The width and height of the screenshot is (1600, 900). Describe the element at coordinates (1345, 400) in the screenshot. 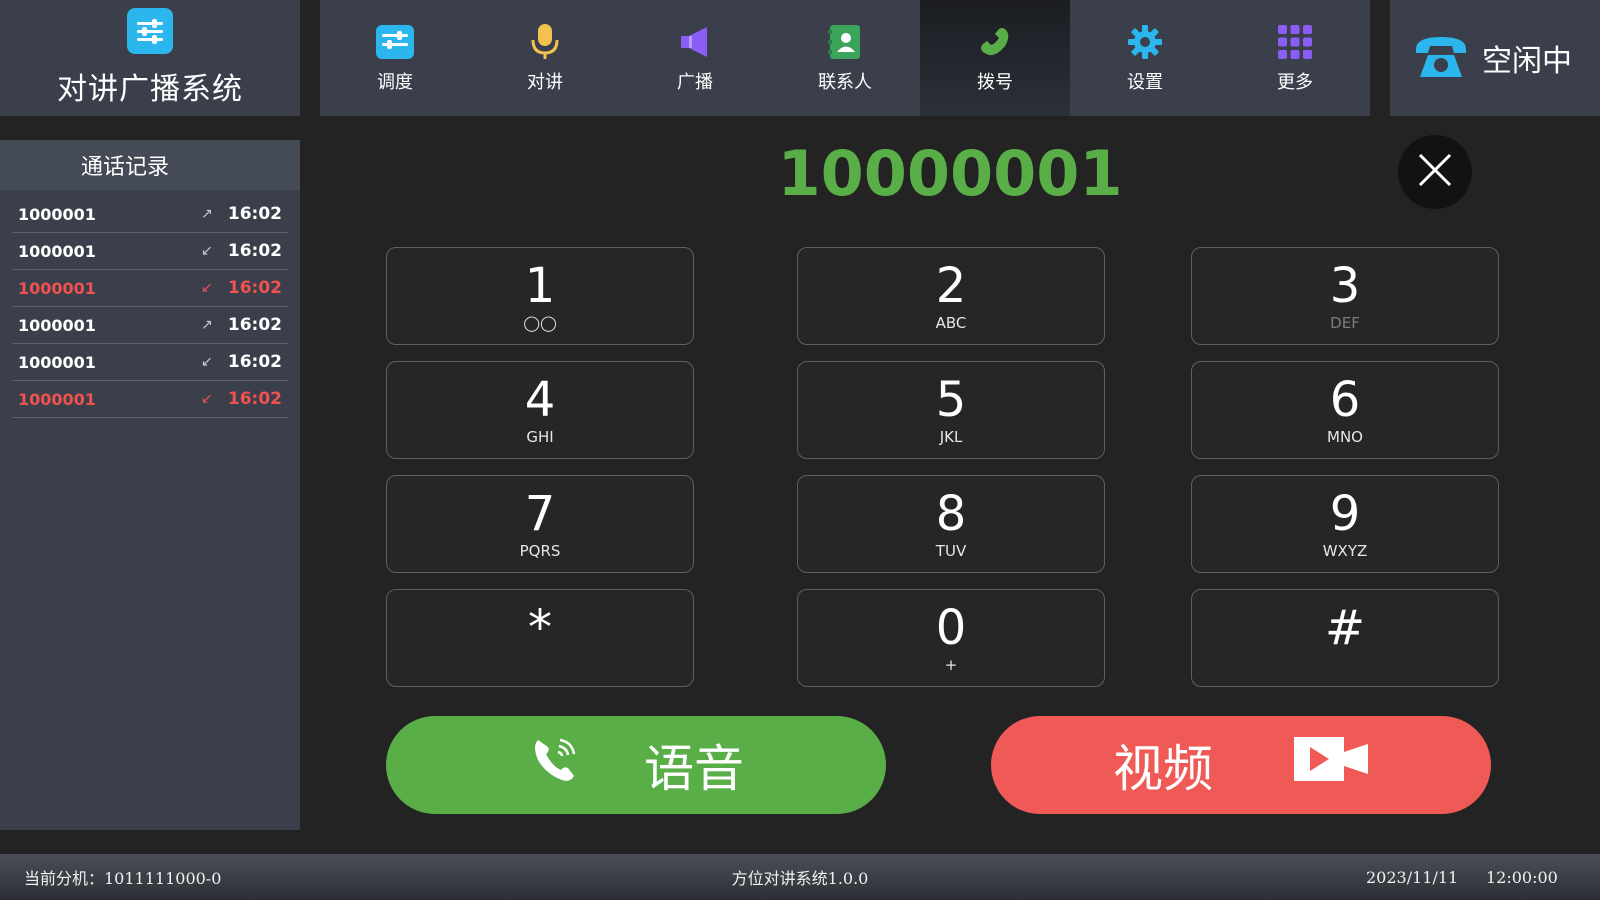

I see `key-digit: 6` at that location.